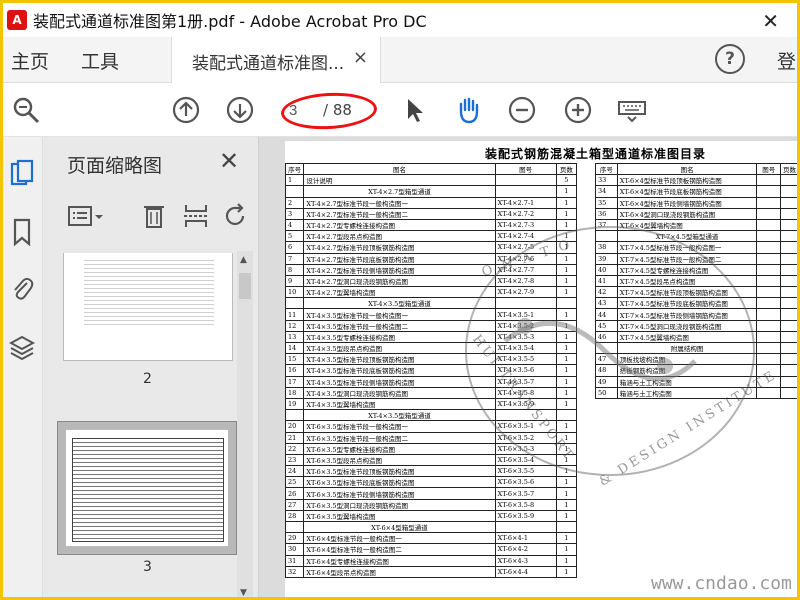 The height and width of the screenshot is (600, 800). What do you see at coordinates (294, 392) in the screenshot?
I see `row-number: 18` at bounding box center [294, 392].